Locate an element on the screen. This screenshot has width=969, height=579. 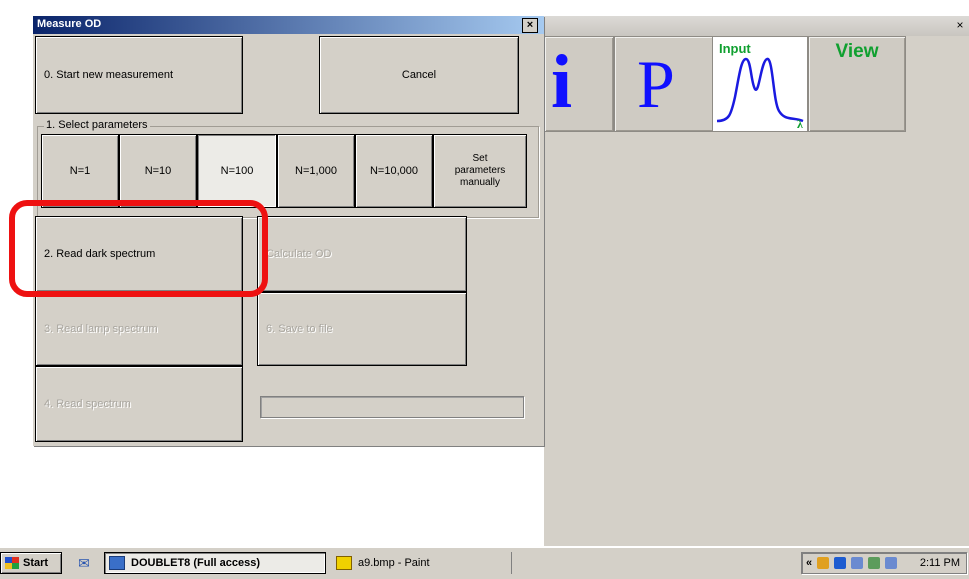
taskbar-item-doublet8-label: DOUBLET8 (Full access) is located at coordinates (195, 563).